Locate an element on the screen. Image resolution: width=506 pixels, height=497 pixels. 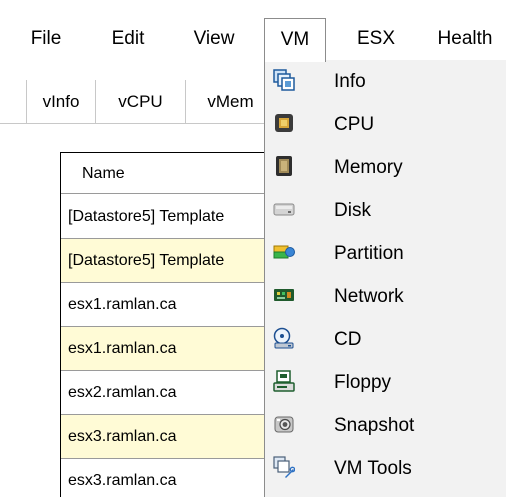
menu-esx: ESX is located at coordinates (376, 41).